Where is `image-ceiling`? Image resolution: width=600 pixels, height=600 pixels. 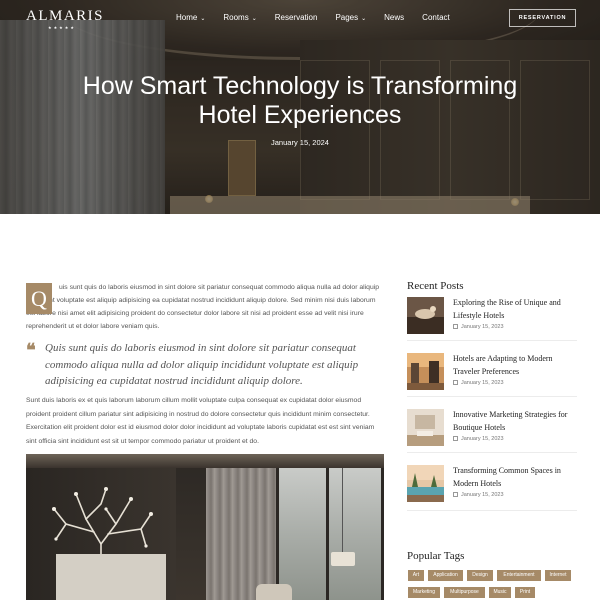 image-ceiling is located at coordinates (205, 461).